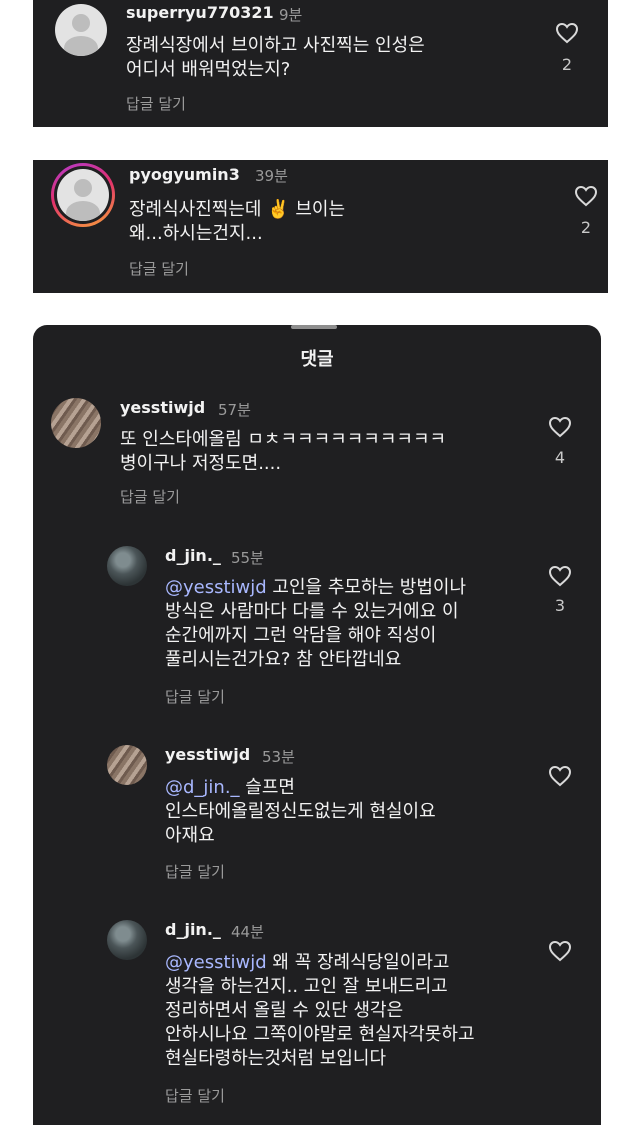 This screenshot has height=1125, width=640. I want to click on comment-line-rest: 슬프면, so click(267, 787).